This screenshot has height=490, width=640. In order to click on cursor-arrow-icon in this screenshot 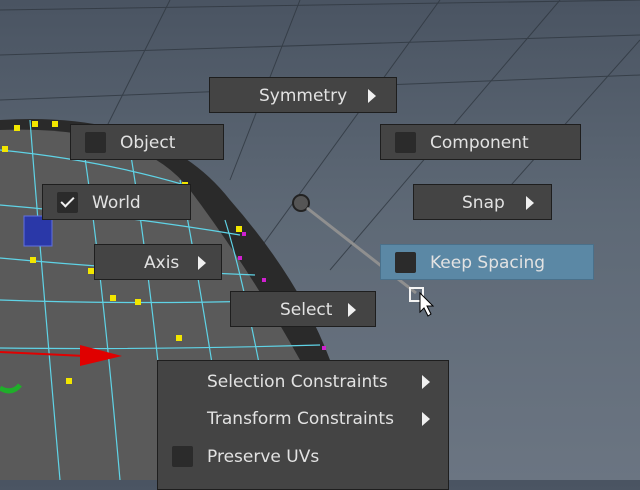, I will do `click(427, 304)`.